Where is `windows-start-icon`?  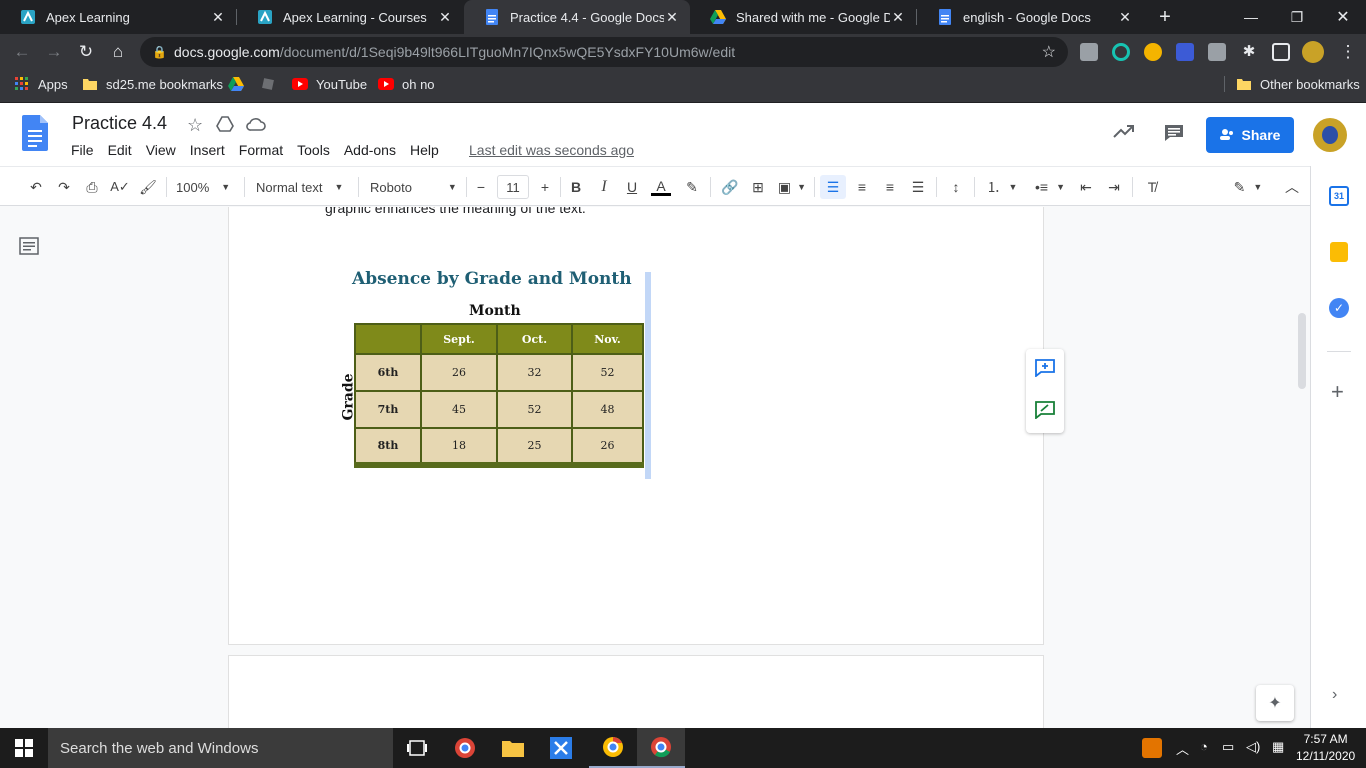 windows-start-icon is located at coordinates (24, 748).